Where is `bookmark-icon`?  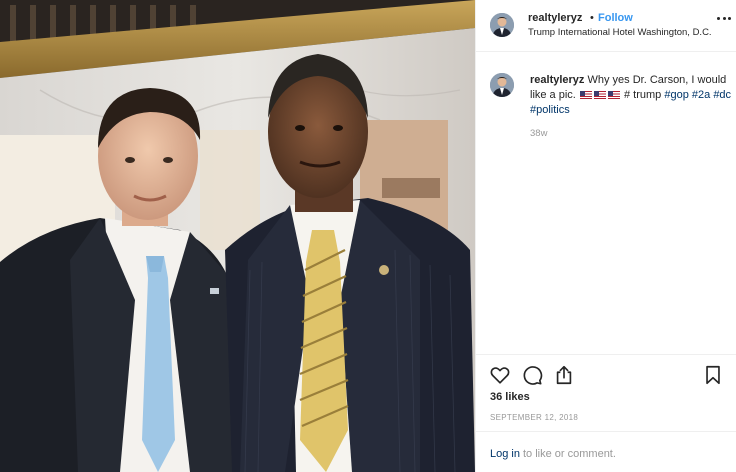 bookmark-icon is located at coordinates (713, 375).